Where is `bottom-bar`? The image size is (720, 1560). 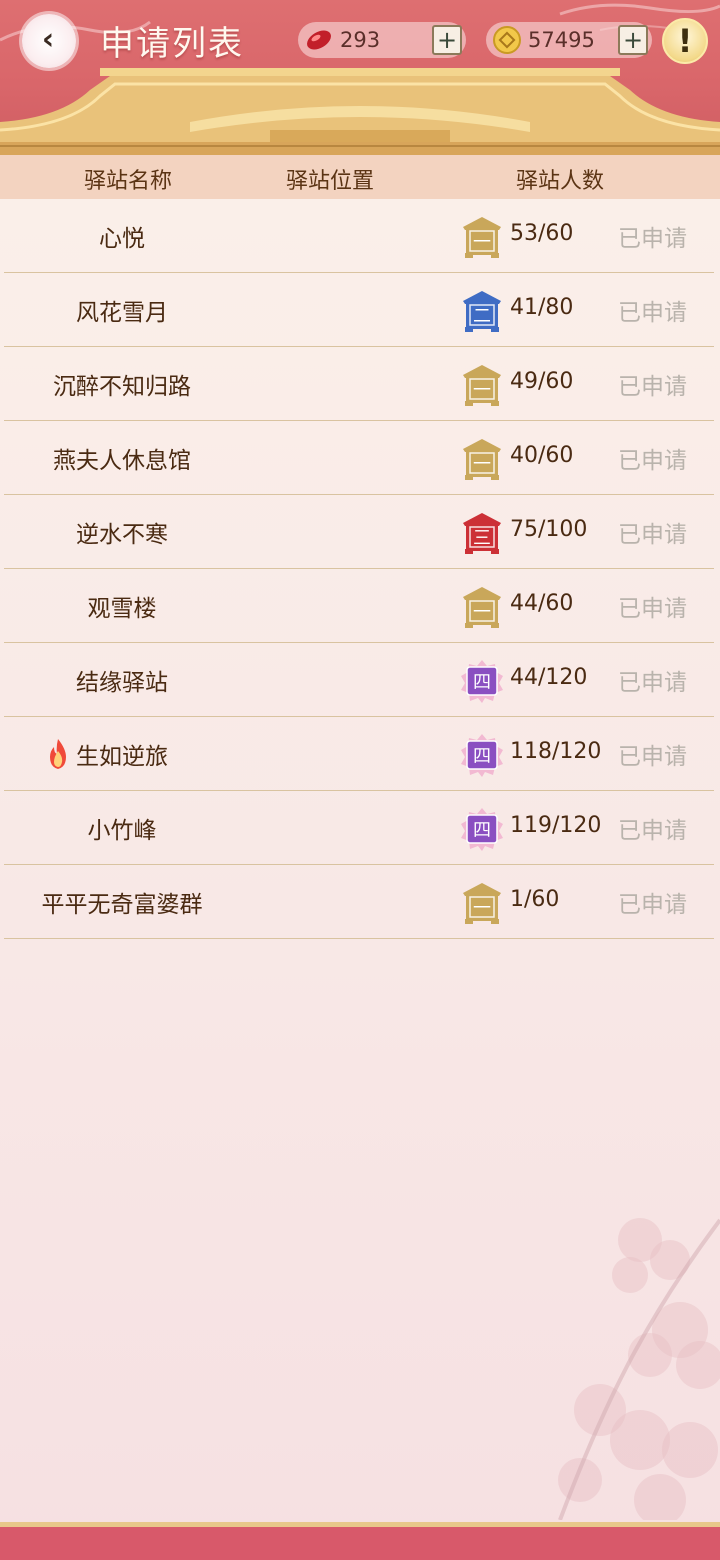
bottom-bar is located at coordinates (360, 1541).